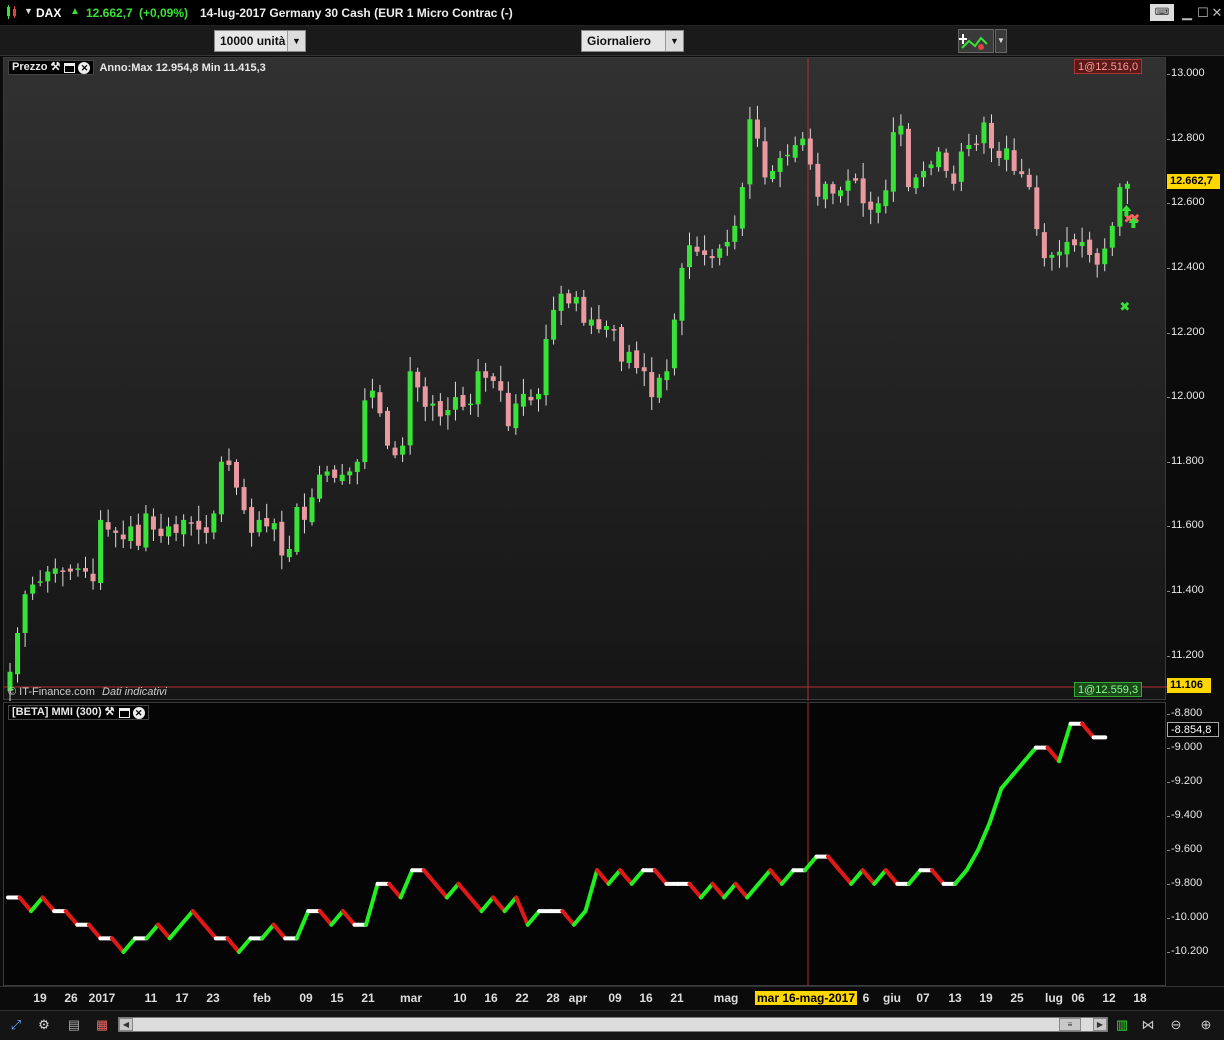  What do you see at coordinates (28, 11) in the screenshot?
I see `symbol-dropdown-icon: ▼` at bounding box center [28, 11].